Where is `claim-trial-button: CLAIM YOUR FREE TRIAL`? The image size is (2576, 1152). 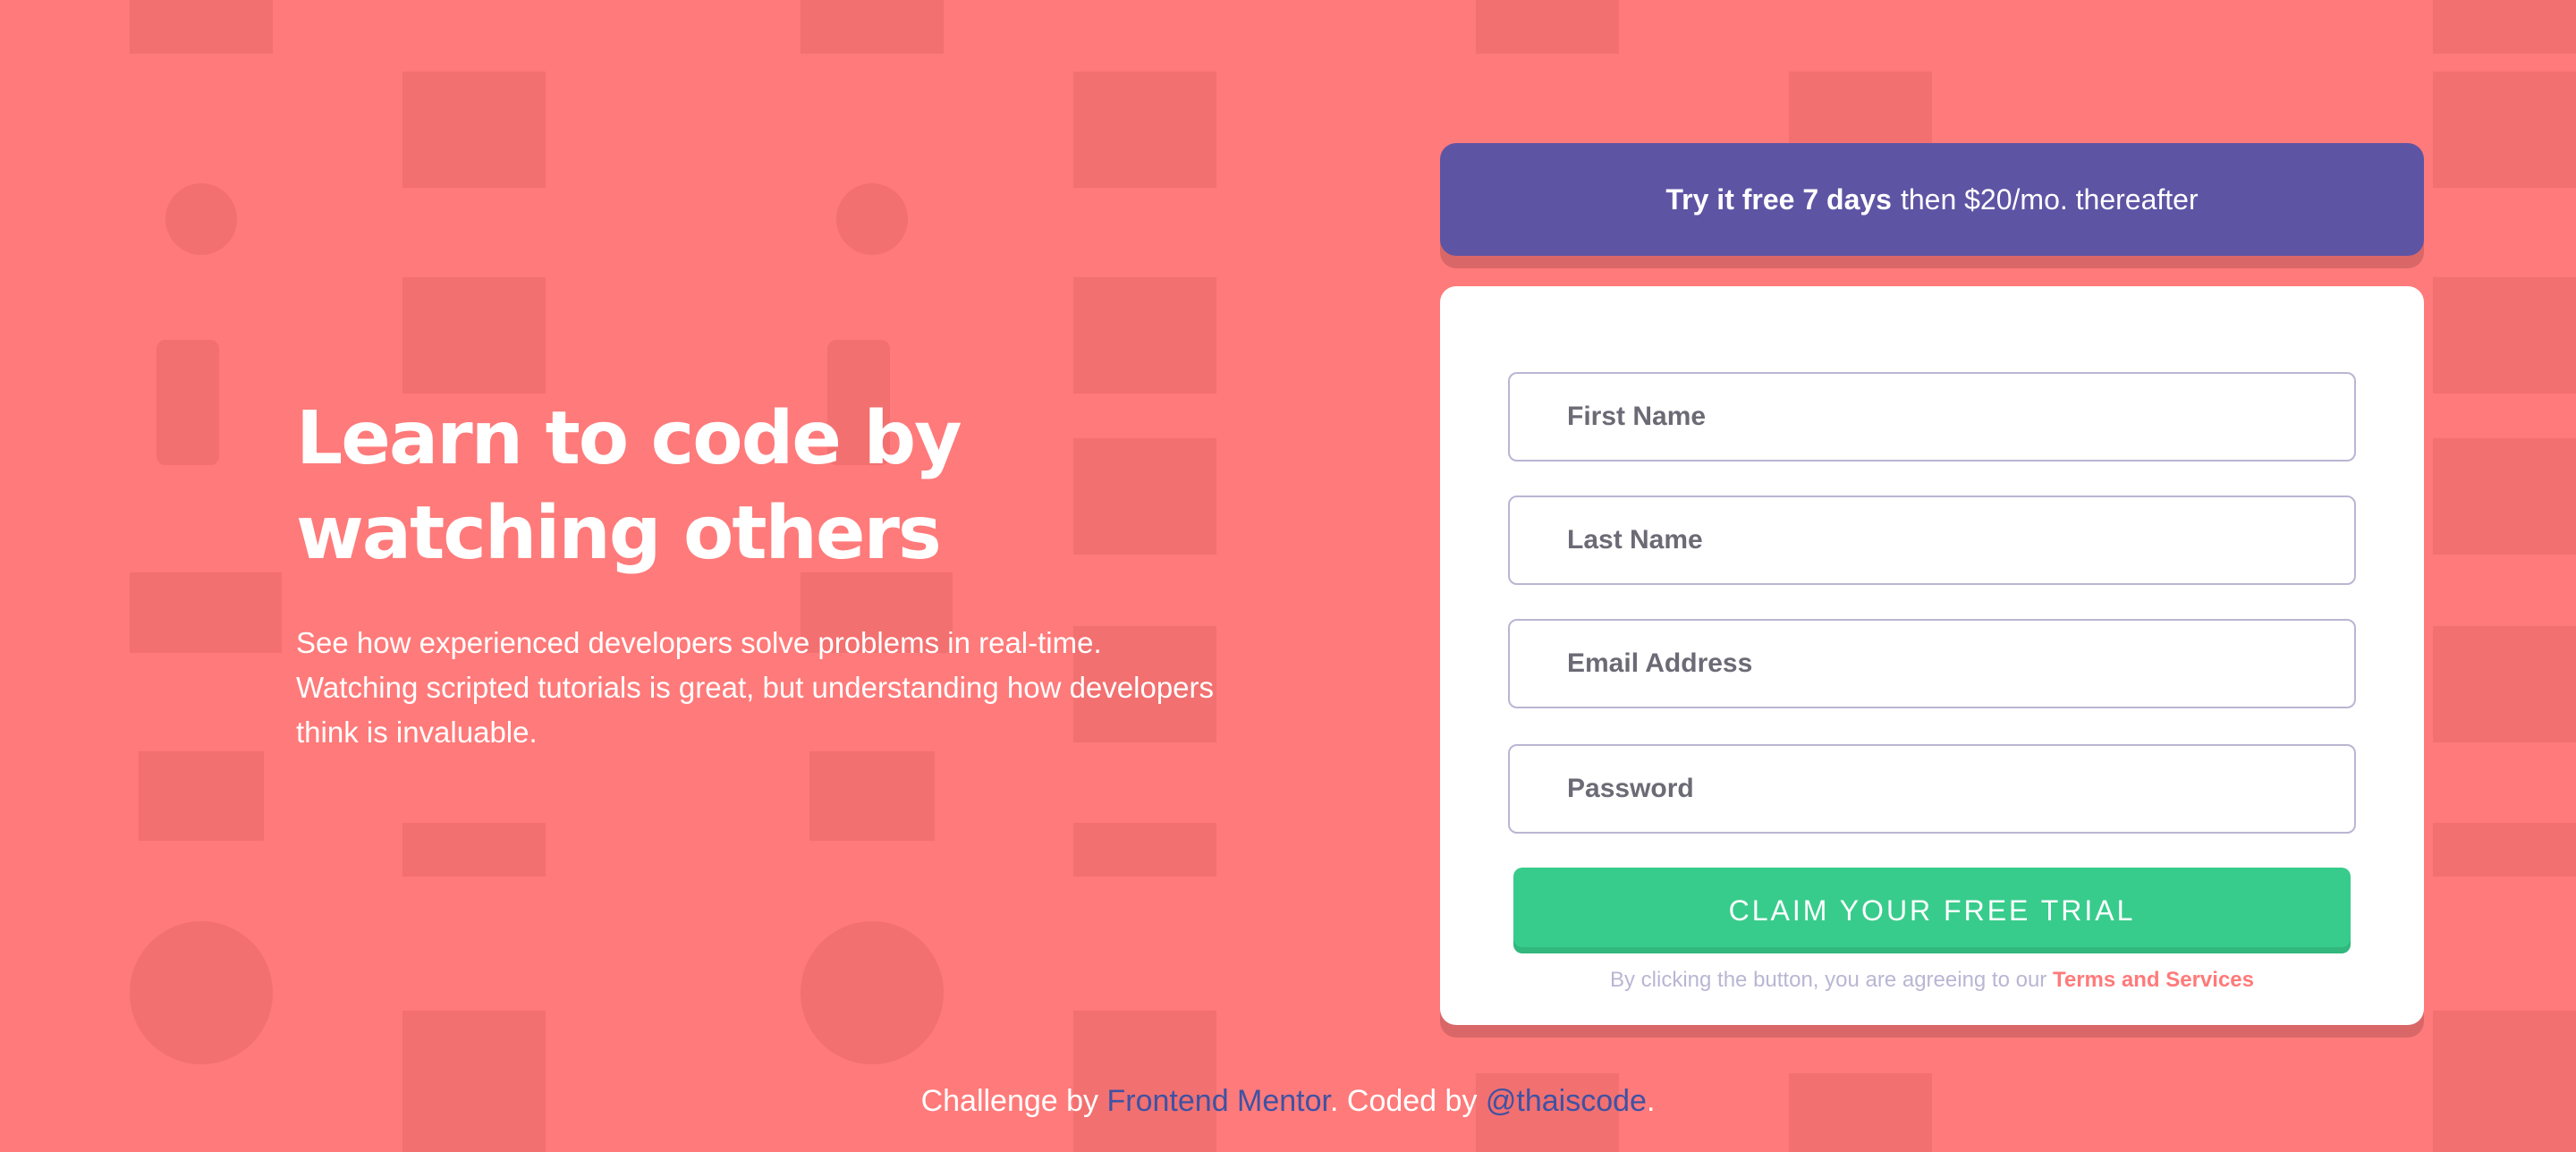 claim-trial-button: CLAIM YOUR FREE TRIAL is located at coordinates (1932, 911).